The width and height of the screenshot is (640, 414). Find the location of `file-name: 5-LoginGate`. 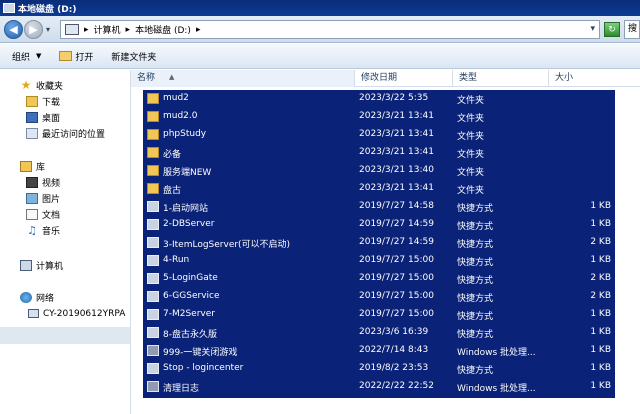

file-name: 5-LoginGate is located at coordinates (190, 278).